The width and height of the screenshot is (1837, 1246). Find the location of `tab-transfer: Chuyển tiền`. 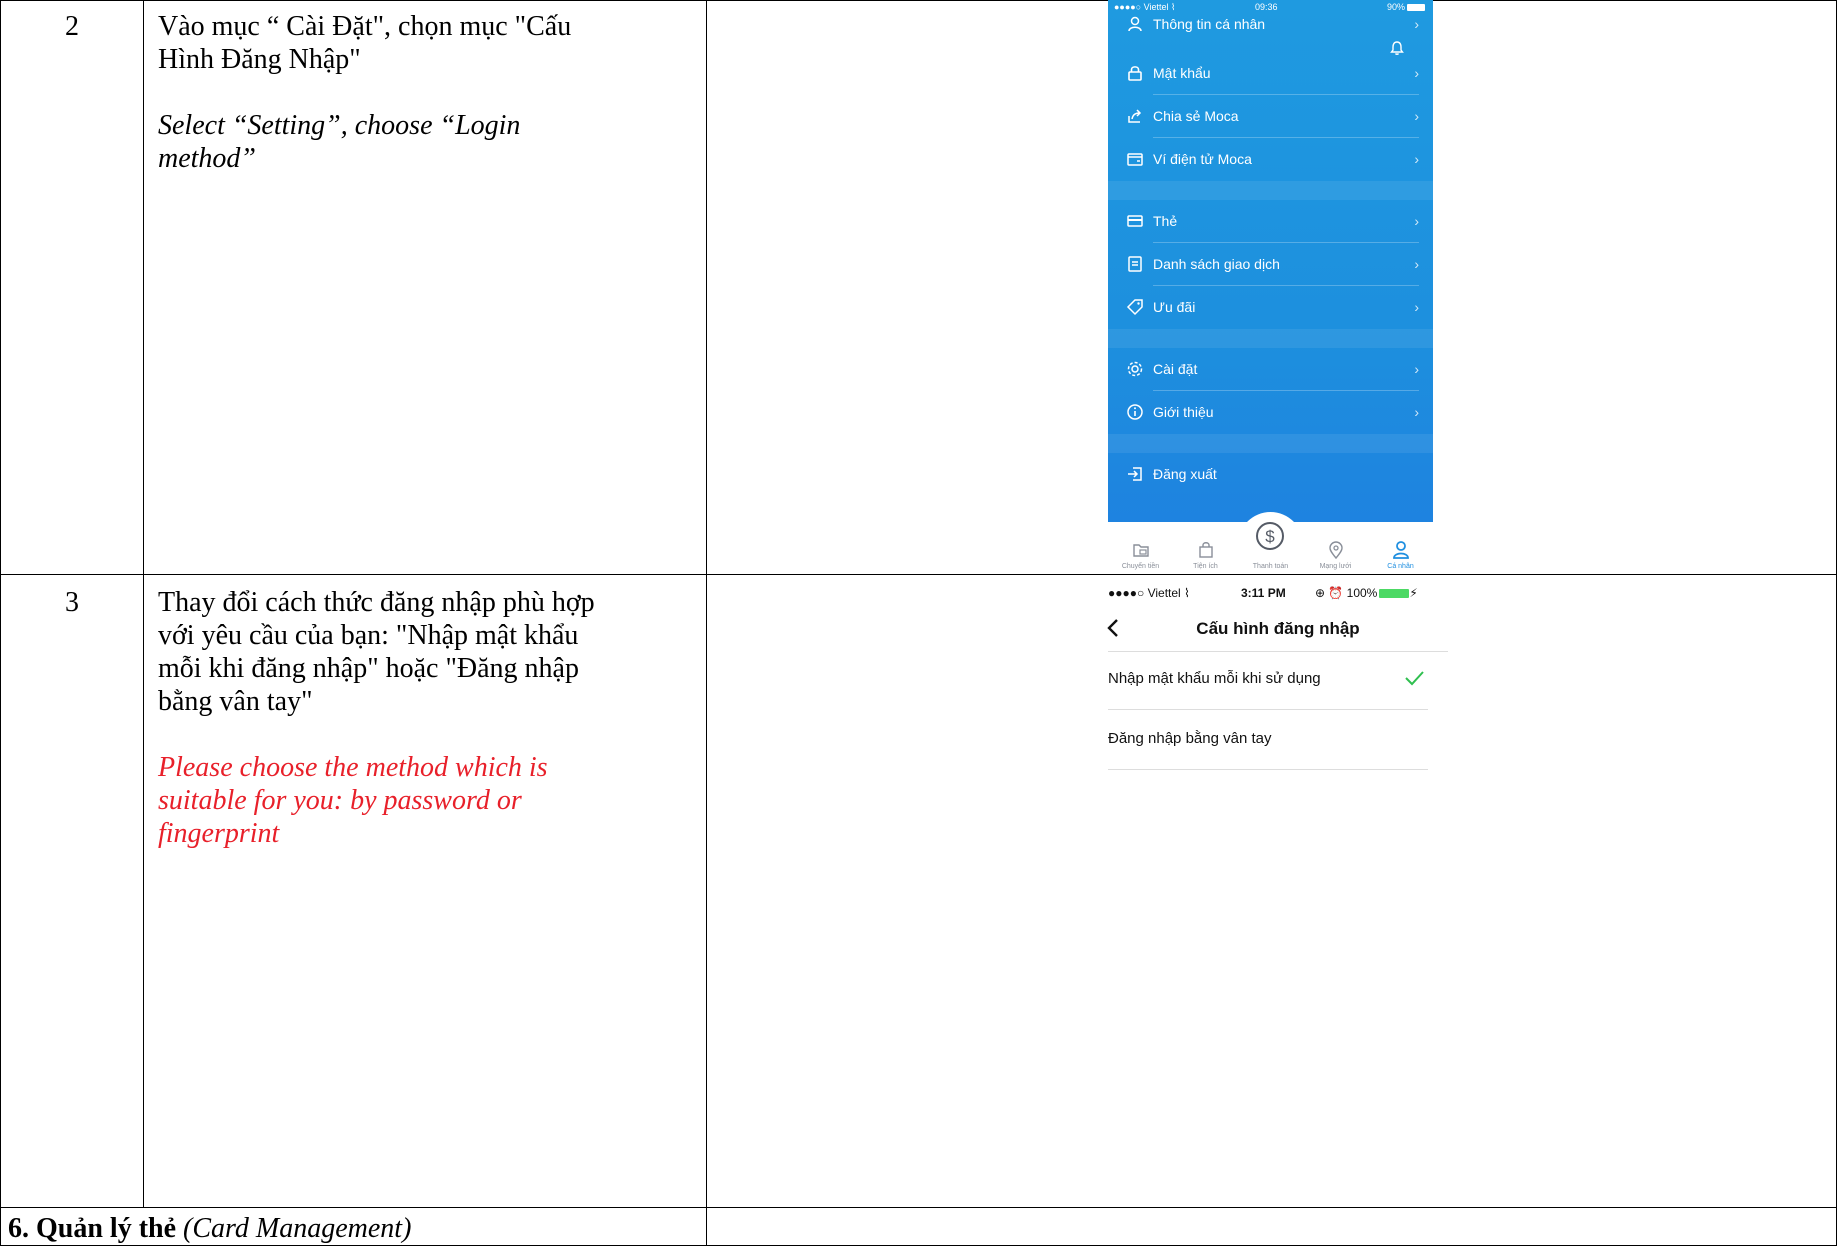

tab-transfer: Chuyển tiền is located at coordinates (1140, 548).